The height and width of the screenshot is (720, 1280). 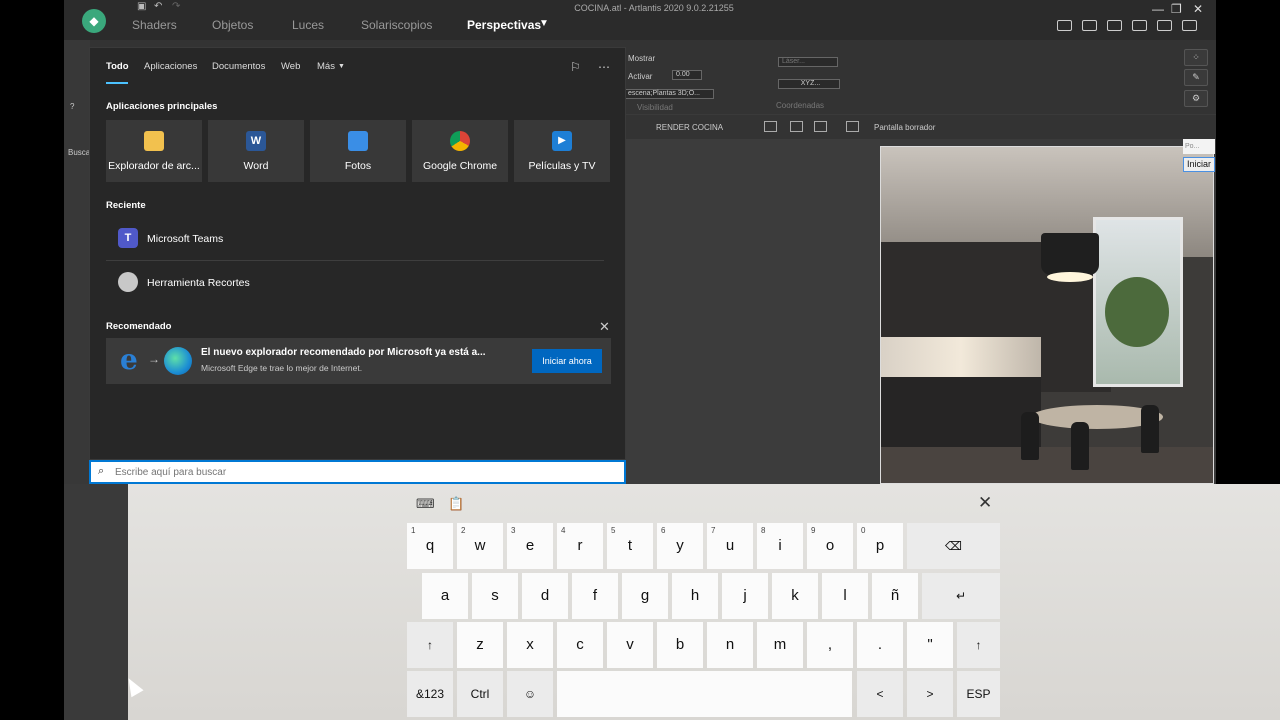 What do you see at coordinates (680, 645) in the screenshot?
I see `key-row3-4: b` at bounding box center [680, 645].